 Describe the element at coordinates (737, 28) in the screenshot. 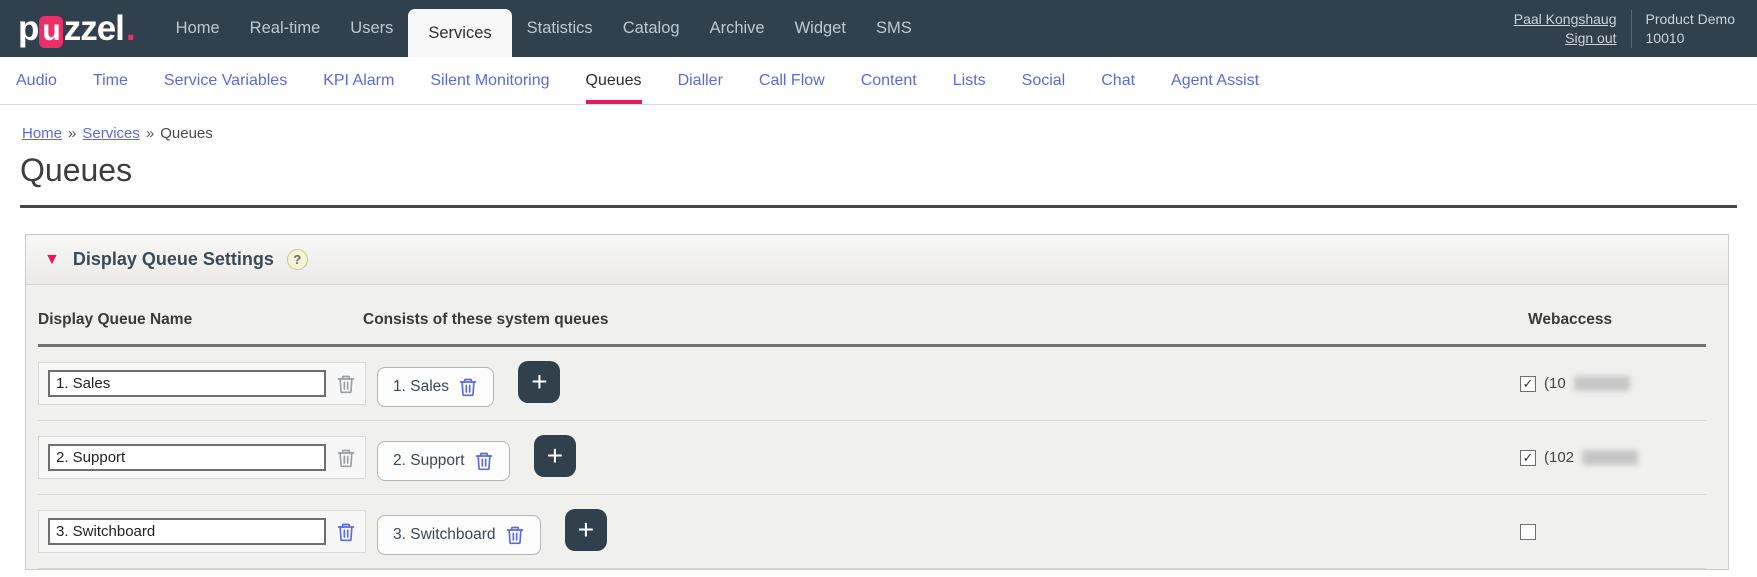

I see `nav-item-archive: Archive` at that location.